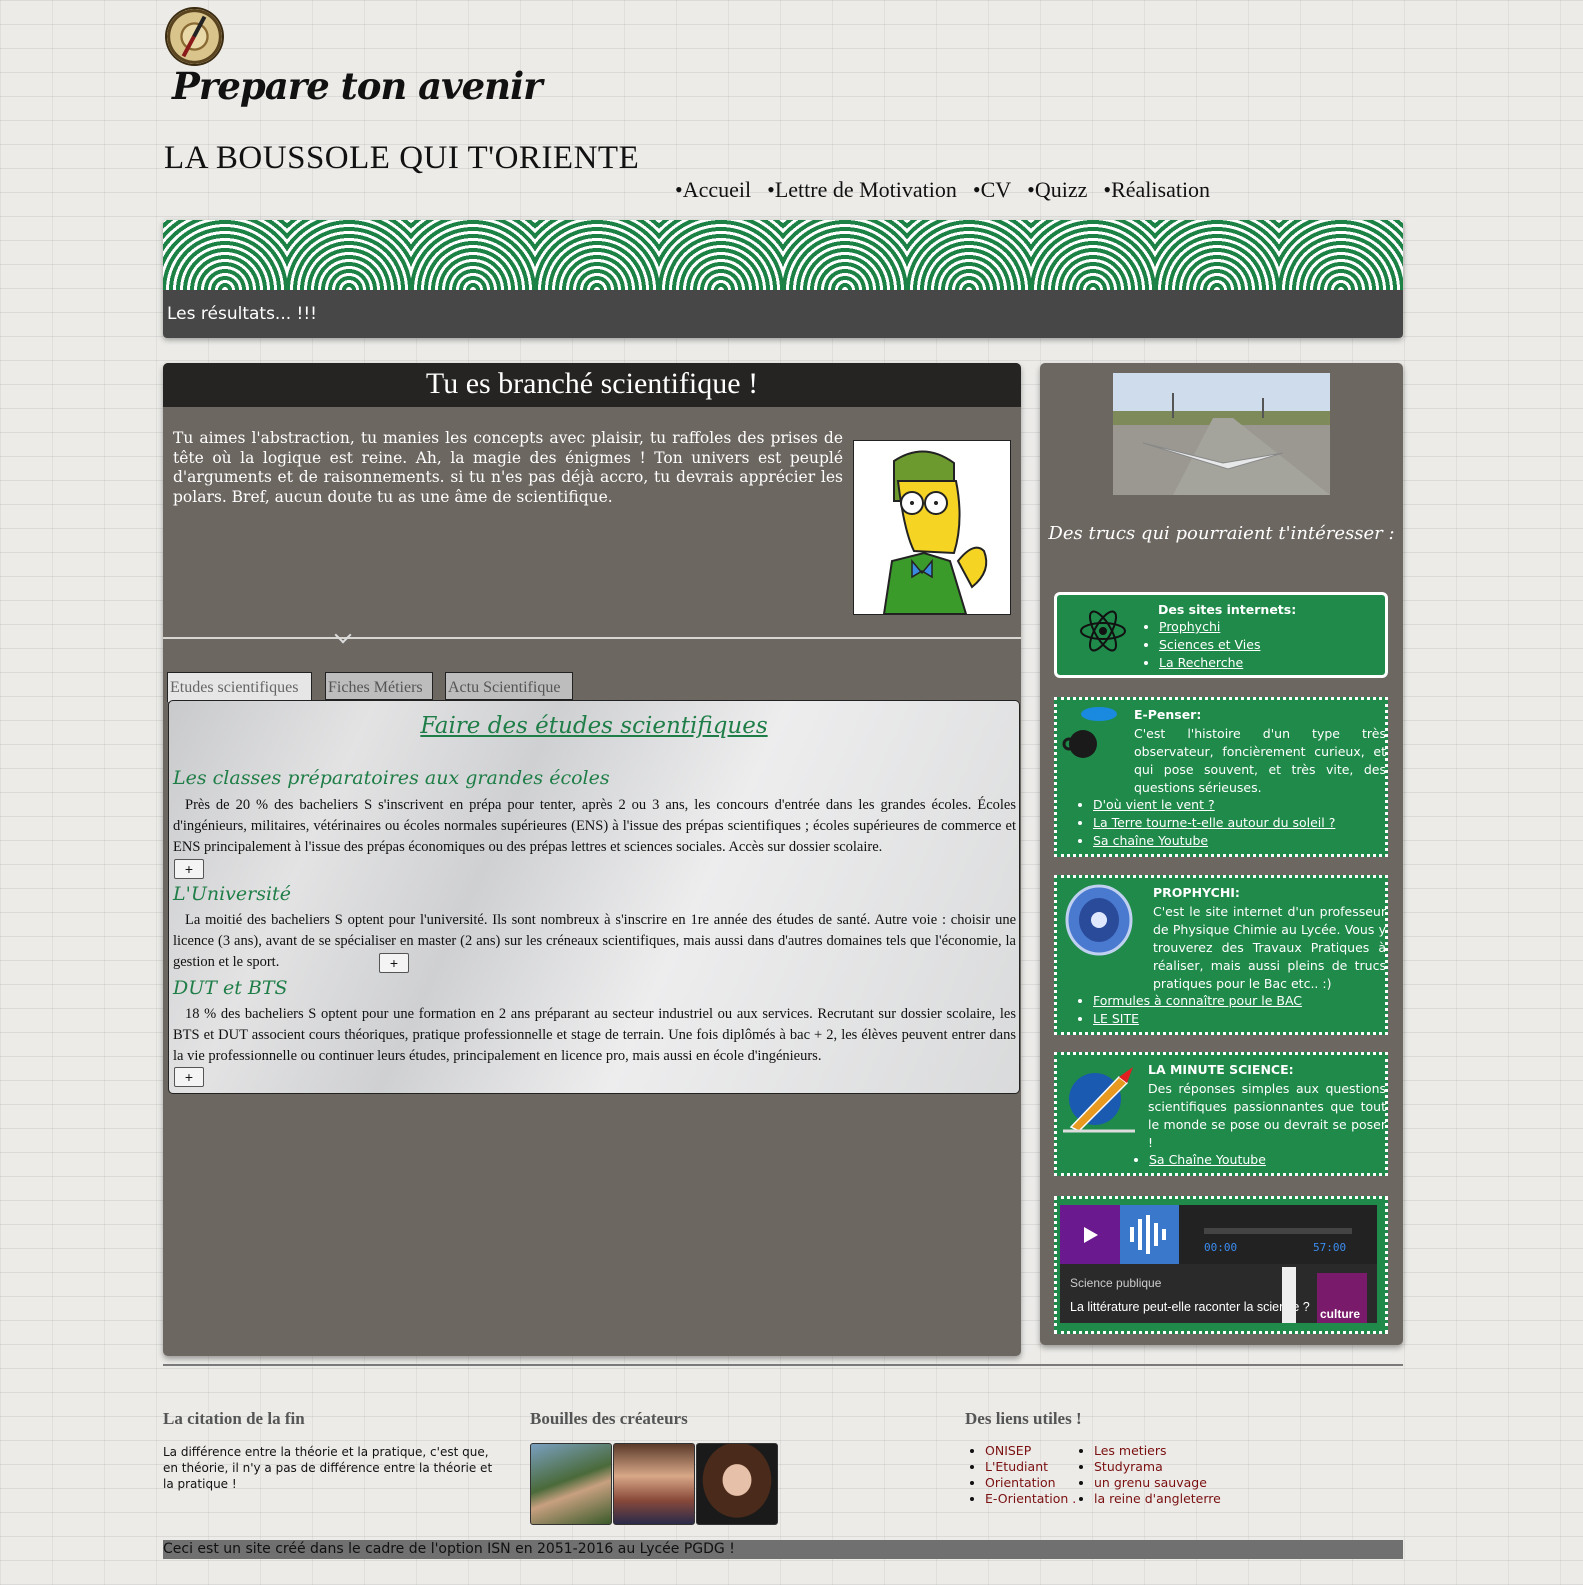  Describe the element at coordinates (783, 314) in the screenshot. I see `banner-caption-bar: Les résultats... !!!` at that location.